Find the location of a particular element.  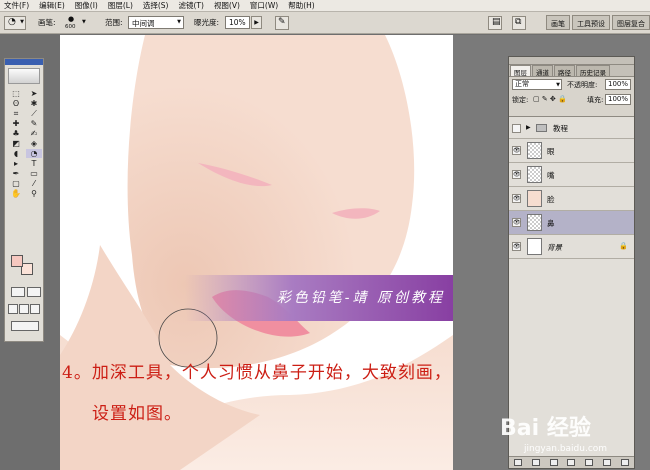

layer-row: 👁 脸 is located at coordinates (571, 199).